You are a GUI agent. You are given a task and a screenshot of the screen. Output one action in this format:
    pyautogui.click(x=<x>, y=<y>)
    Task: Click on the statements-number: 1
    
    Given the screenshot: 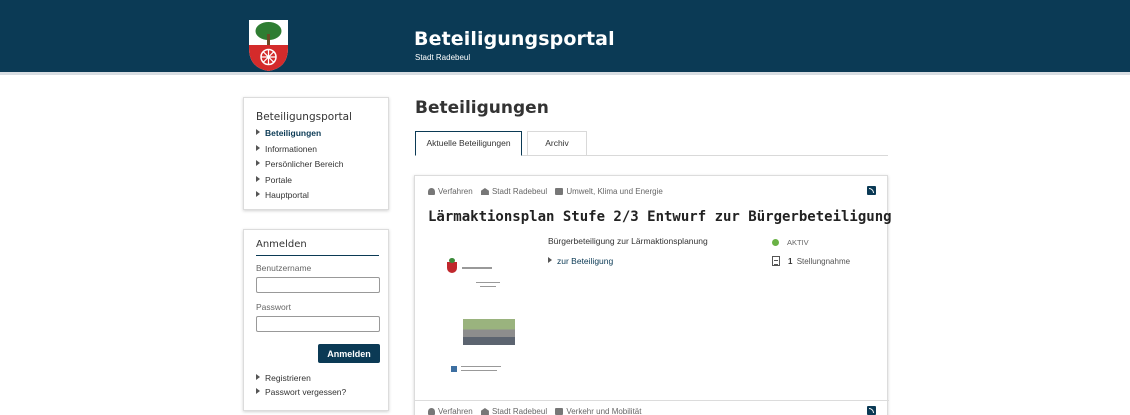 What is the action you would take?
    pyautogui.click(x=790, y=261)
    